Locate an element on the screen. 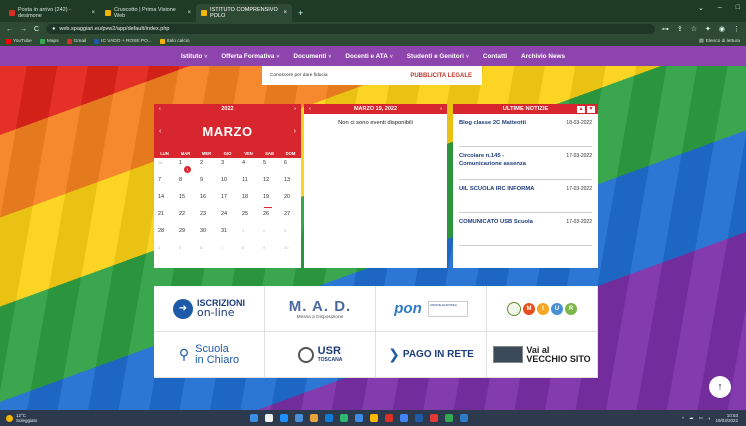 Image resolution: width=746 pixels, height=426 pixels. network-icon: ▭ is located at coordinates (700, 418).